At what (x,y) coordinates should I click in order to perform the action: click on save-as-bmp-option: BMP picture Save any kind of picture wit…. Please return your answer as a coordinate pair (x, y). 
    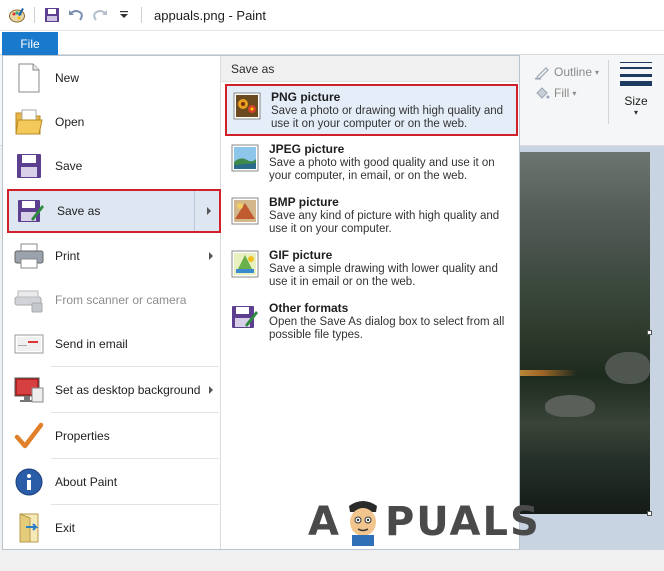
    Looking at the image, I should click on (371, 217).